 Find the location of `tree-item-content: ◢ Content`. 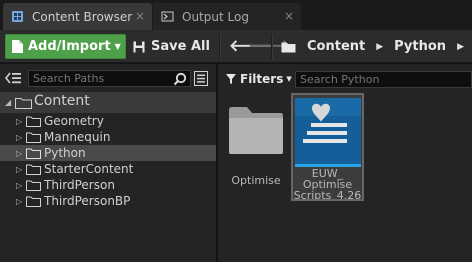

tree-item-content: ◢ Content is located at coordinates (108, 102).